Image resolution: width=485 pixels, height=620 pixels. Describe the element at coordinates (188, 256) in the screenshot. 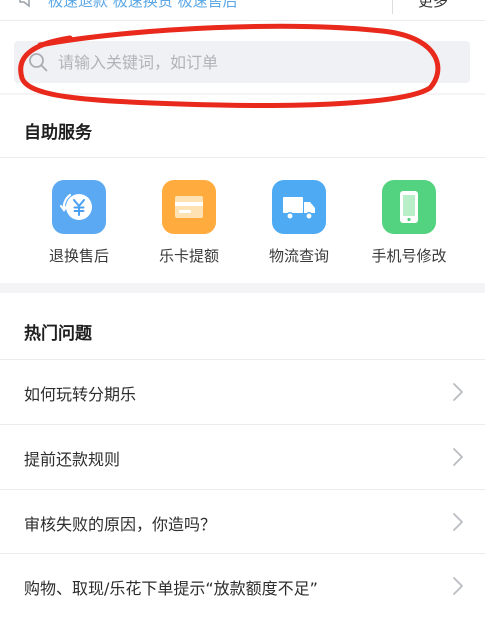

I see `service-label: 乐卡提额` at that location.